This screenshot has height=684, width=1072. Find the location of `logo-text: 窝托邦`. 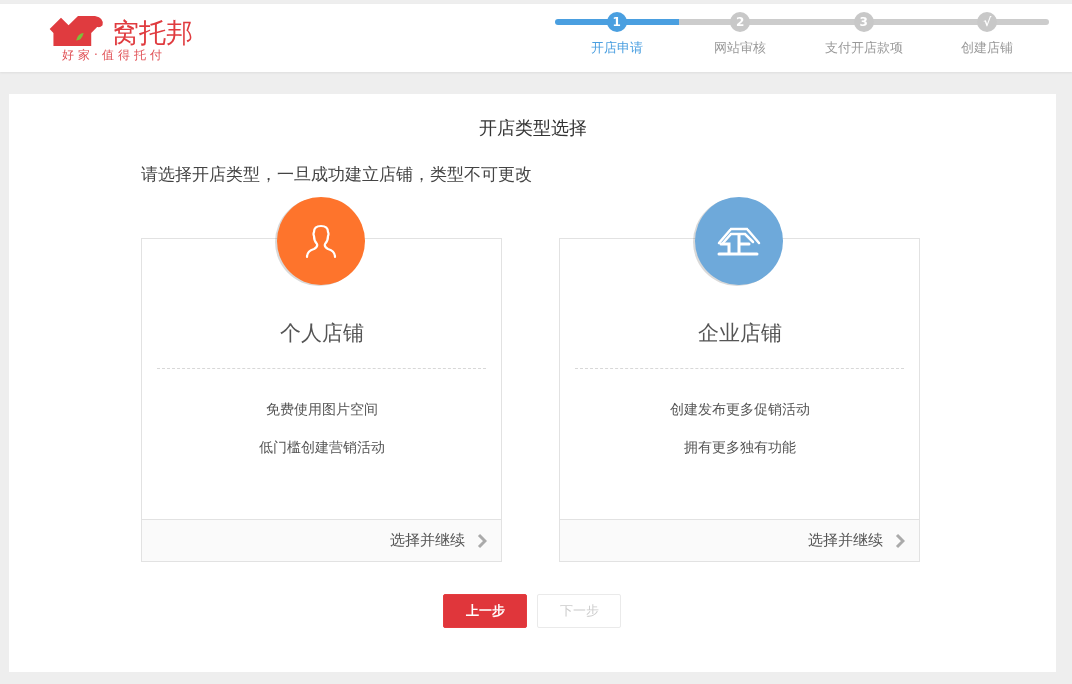

logo-text: 窝托邦 is located at coordinates (152, 33).